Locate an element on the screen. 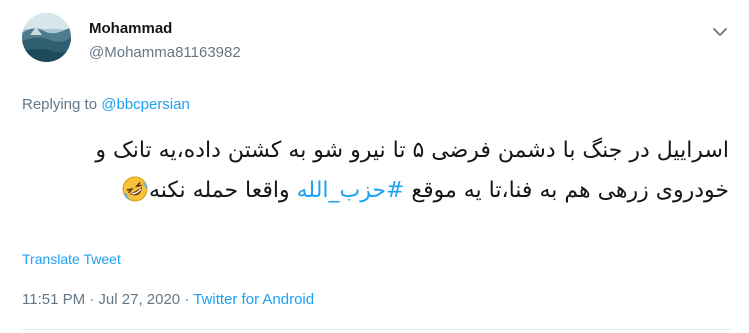 This screenshot has height=333, width=749. tweet-timestamp: 11:51 PM · Jul 27, 2020 · is located at coordinates (107, 299).